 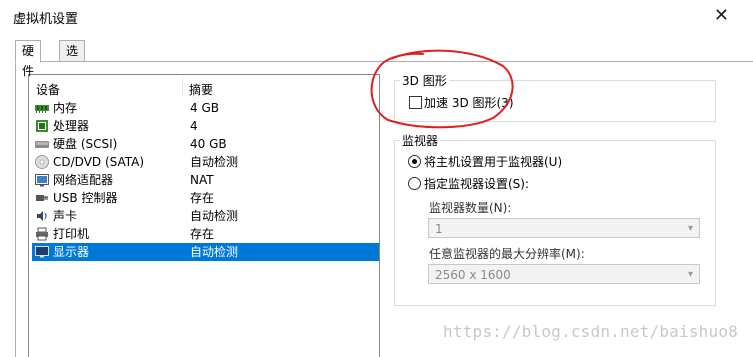 What do you see at coordinates (65, 108) in the screenshot?
I see `device-name: 内存` at bounding box center [65, 108].